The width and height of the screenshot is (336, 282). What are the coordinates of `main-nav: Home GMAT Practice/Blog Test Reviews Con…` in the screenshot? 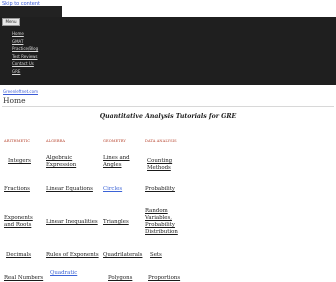 It's located at (25, 53).